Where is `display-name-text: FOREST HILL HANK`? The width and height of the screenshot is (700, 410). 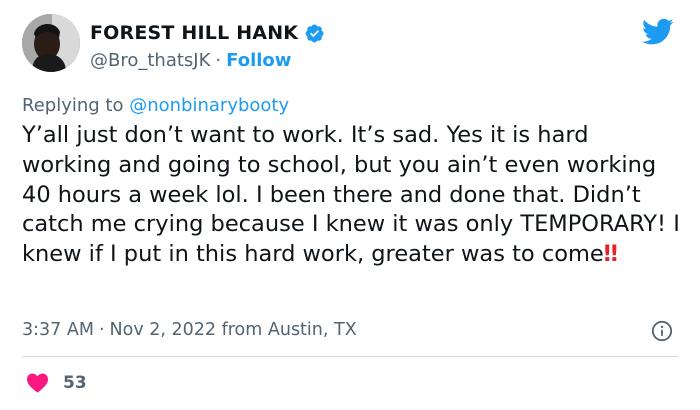
display-name-text: FOREST HILL HANK is located at coordinates (194, 33).